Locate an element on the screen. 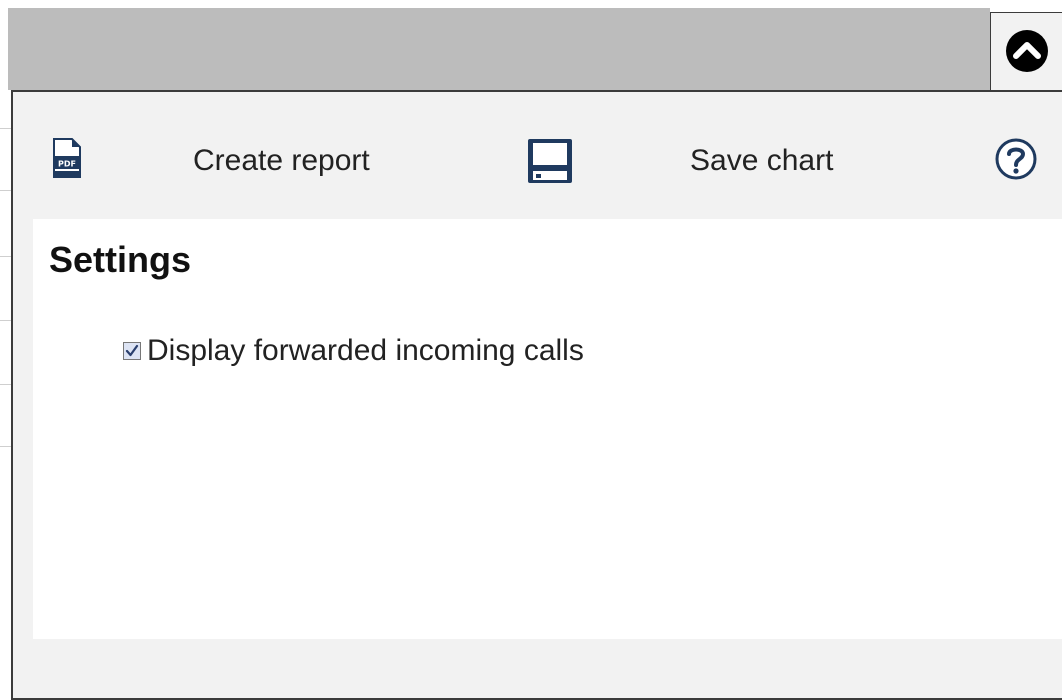 The height and width of the screenshot is (700, 1062). forwarded-calls-option: Display forwarded incoming calls is located at coordinates (353, 351).